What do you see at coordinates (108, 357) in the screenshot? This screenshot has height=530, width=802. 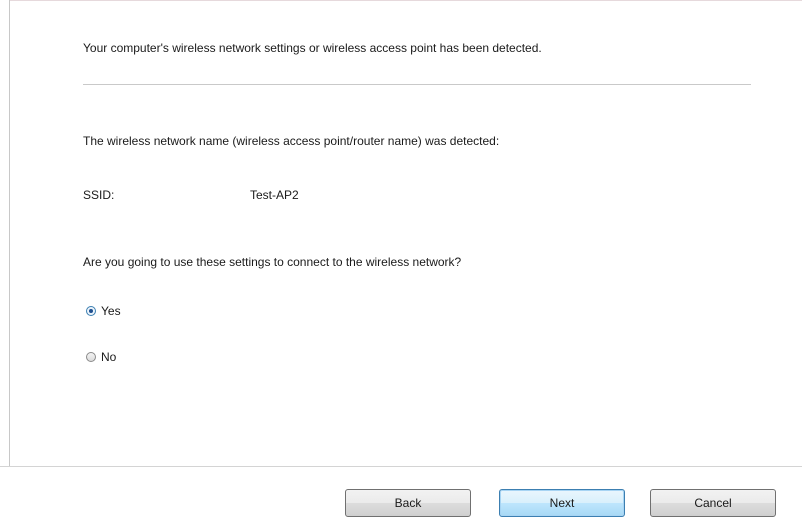 I see `radio-no-label: No` at bounding box center [108, 357].